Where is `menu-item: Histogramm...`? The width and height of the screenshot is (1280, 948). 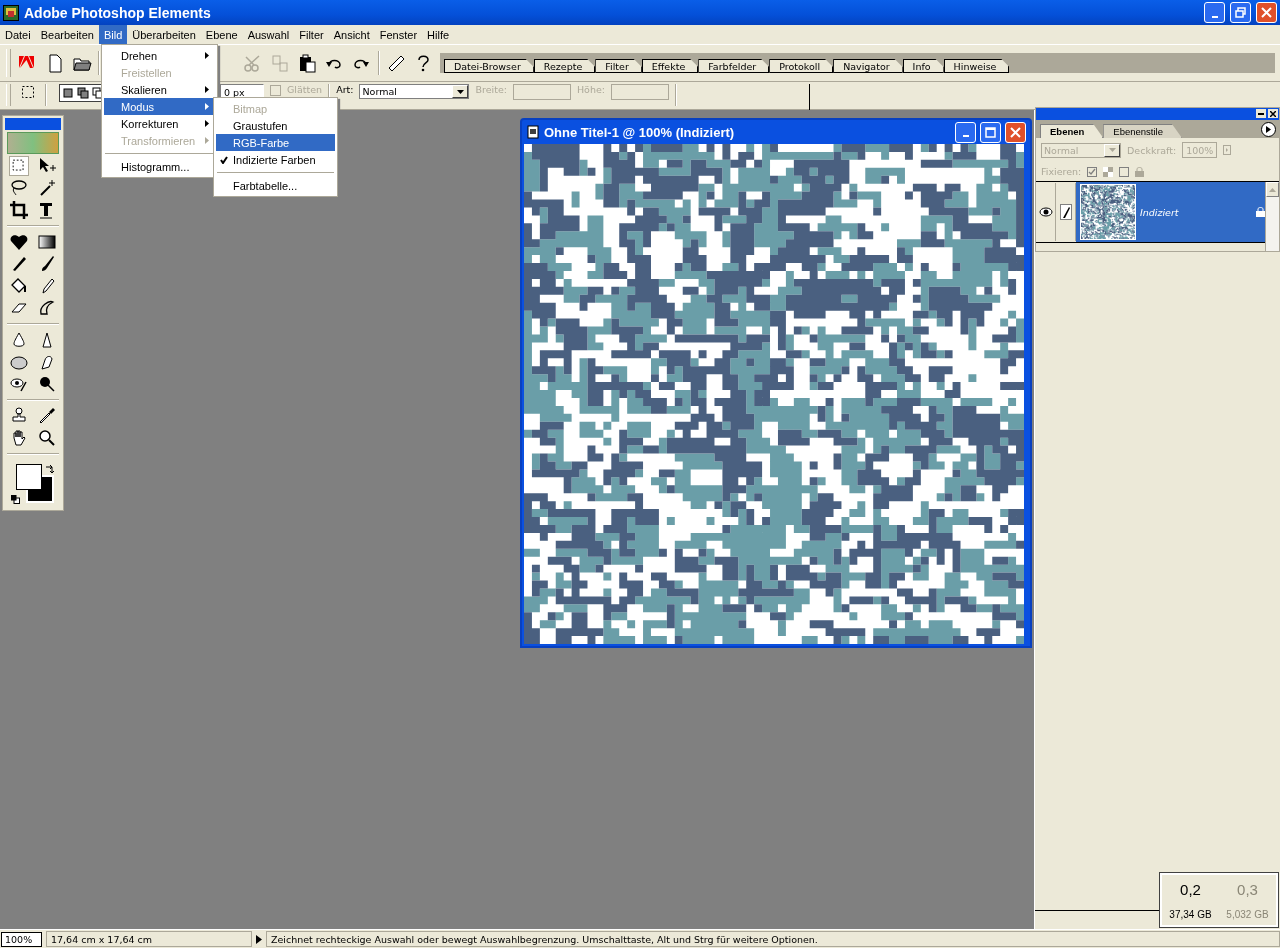 menu-item: Histogramm... is located at coordinates (159, 166).